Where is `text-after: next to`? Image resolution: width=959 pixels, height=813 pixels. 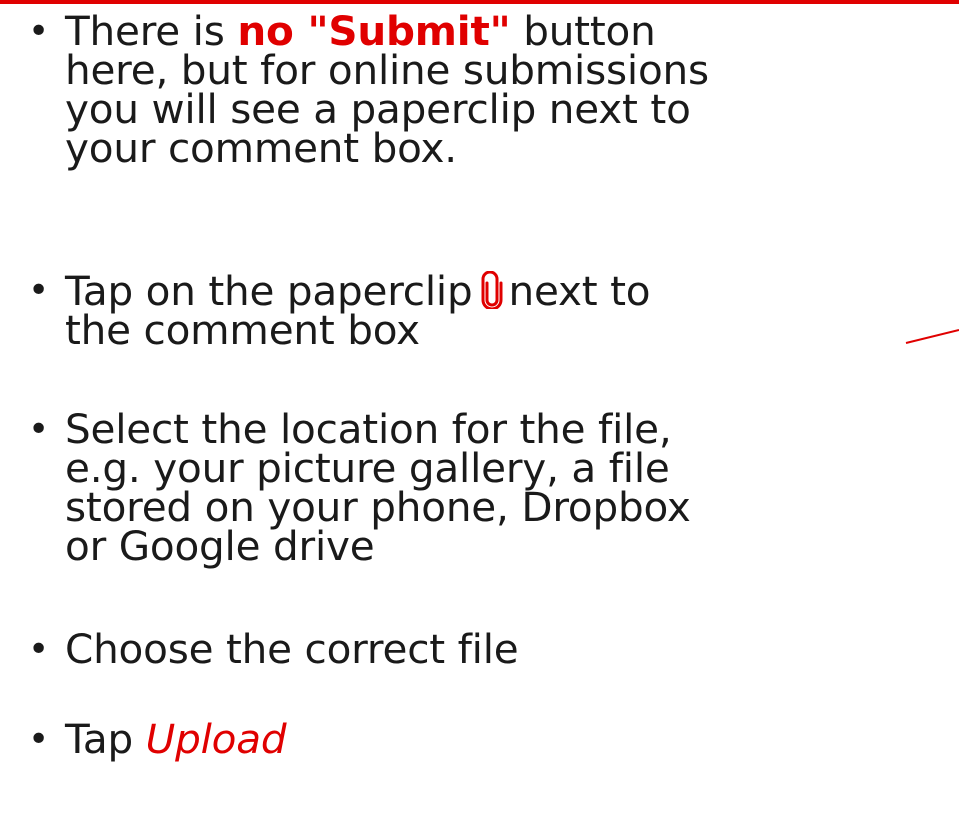 text-after: next to is located at coordinates (579, 291).